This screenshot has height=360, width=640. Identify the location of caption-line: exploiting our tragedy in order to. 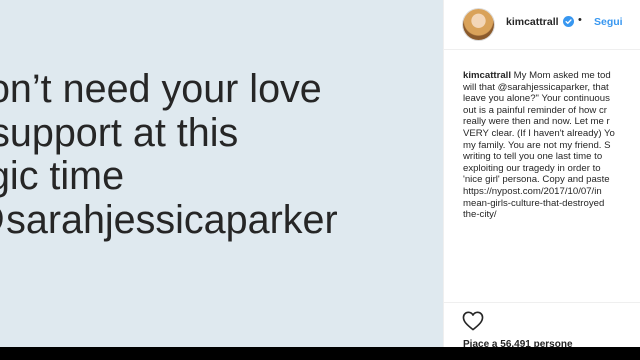
(532, 168).